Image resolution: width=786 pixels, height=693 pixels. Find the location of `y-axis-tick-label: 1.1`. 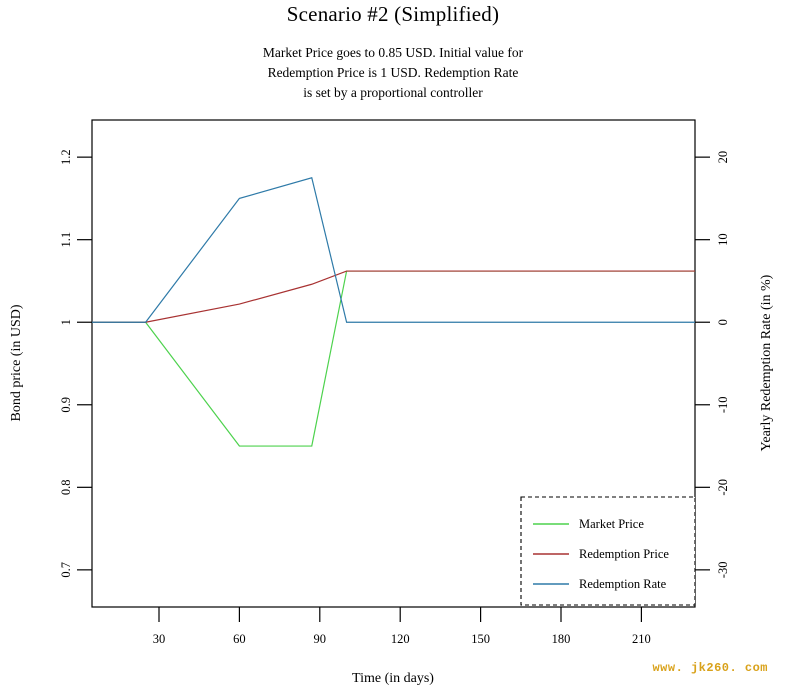

y-axis-tick-label: 1.1 is located at coordinates (66, 240).